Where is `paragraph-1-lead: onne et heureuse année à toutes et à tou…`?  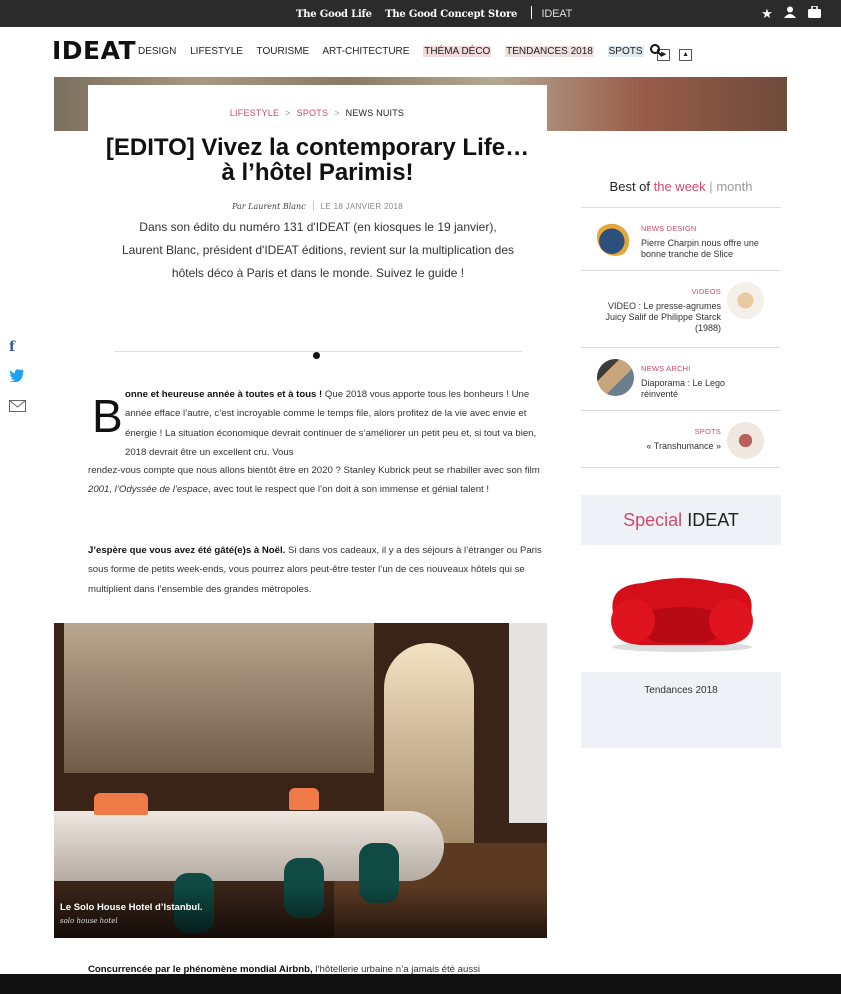 paragraph-1-lead: onne et heureuse année à toutes et à tou… is located at coordinates (224, 394).